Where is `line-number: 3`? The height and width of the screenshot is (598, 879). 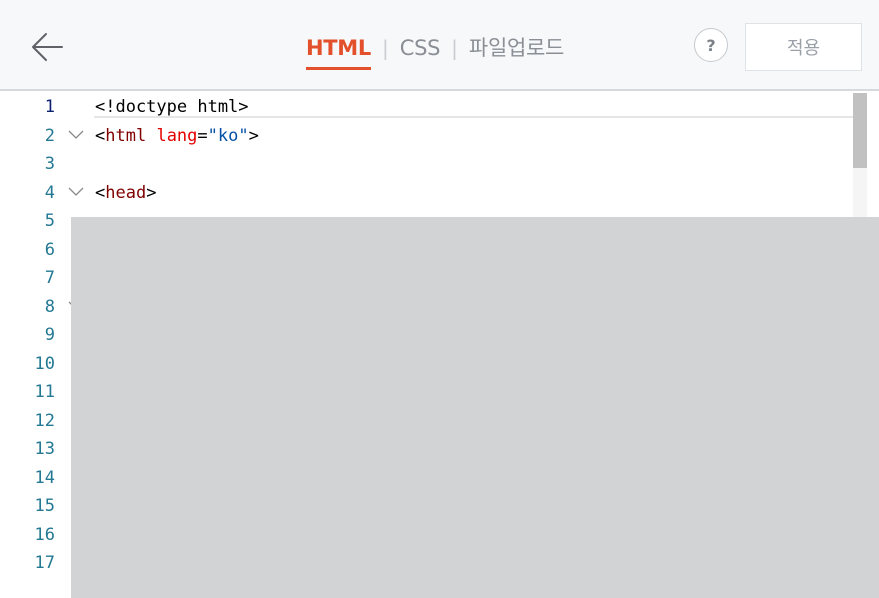 line-number: 3 is located at coordinates (49, 164).